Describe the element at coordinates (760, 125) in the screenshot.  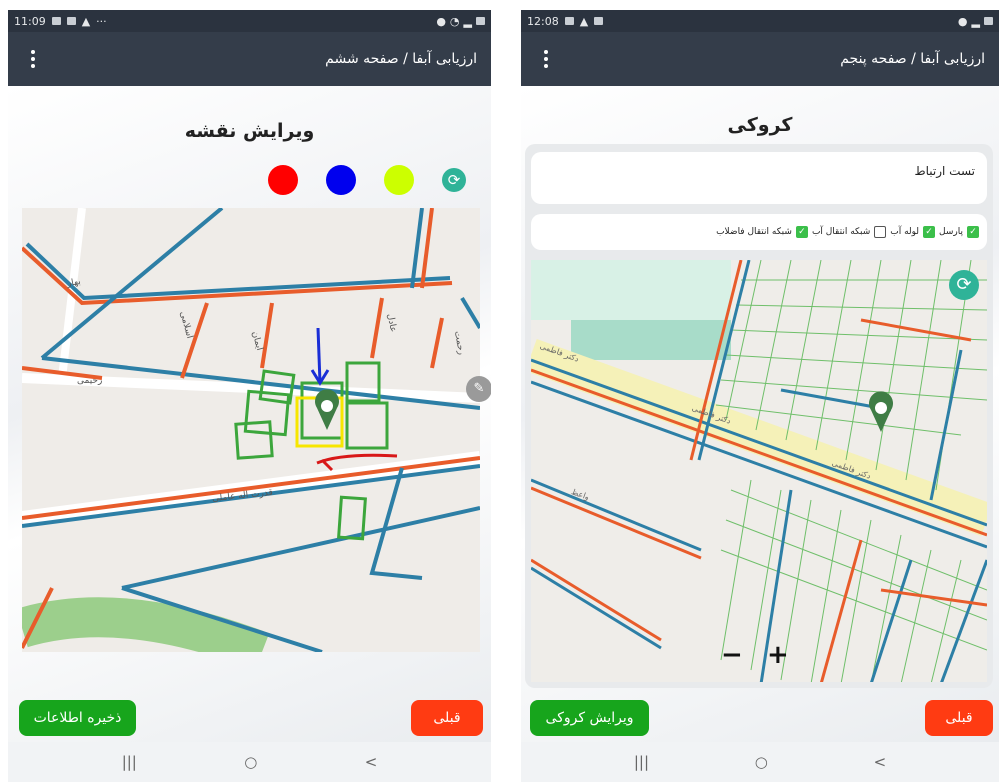
I see `page-title: کروکی` at that location.